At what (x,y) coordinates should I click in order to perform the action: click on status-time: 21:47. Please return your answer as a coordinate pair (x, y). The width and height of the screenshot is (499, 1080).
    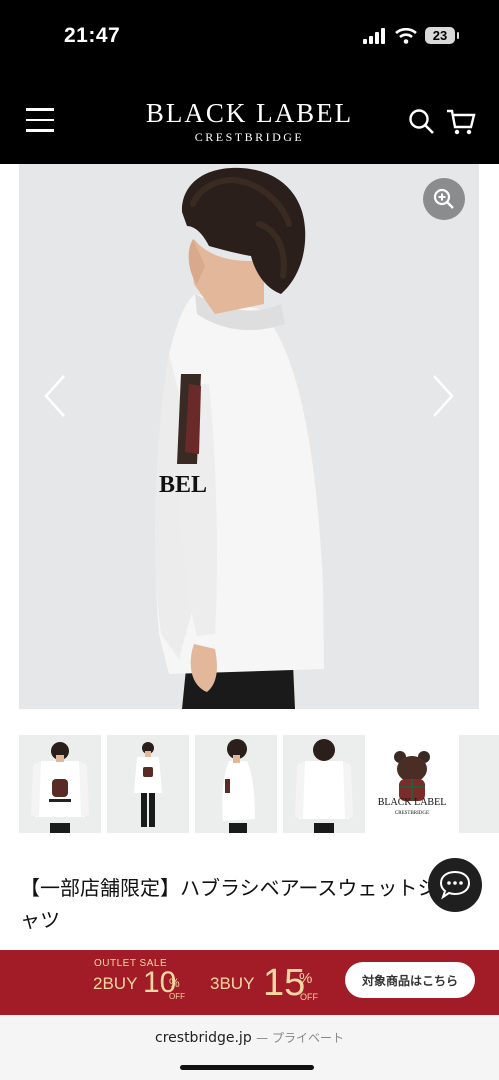
    Looking at the image, I should click on (92, 35).